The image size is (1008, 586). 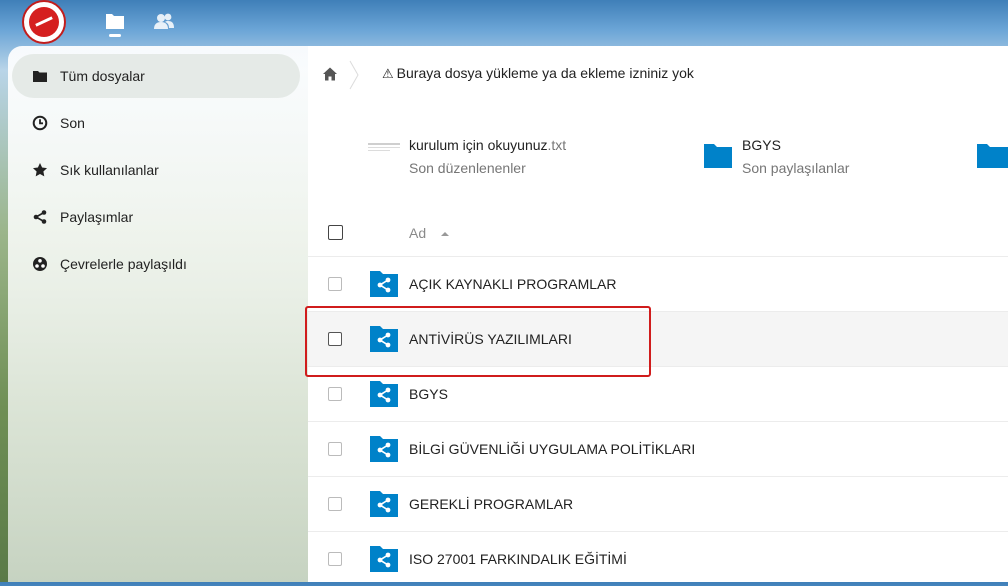 What do you see at coordinates (384, 147) in the screenshot?
I see `text-file-icon` at bounding box center [384, 147].